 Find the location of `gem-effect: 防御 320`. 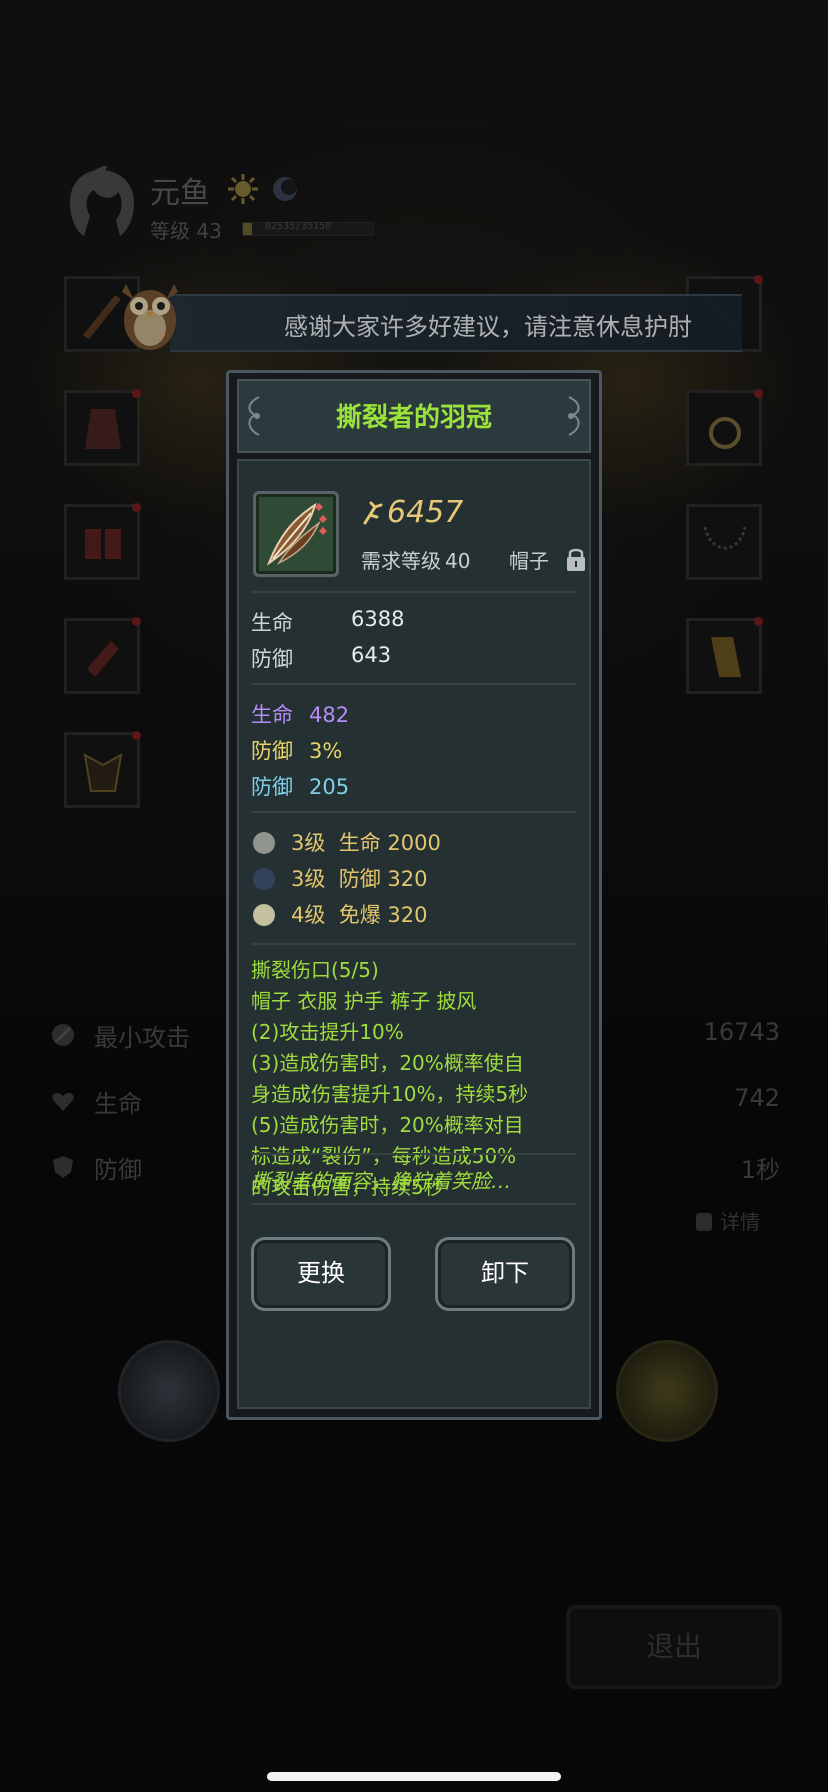

gem-effect: 防御 320 is located at coordinates (383, 879).